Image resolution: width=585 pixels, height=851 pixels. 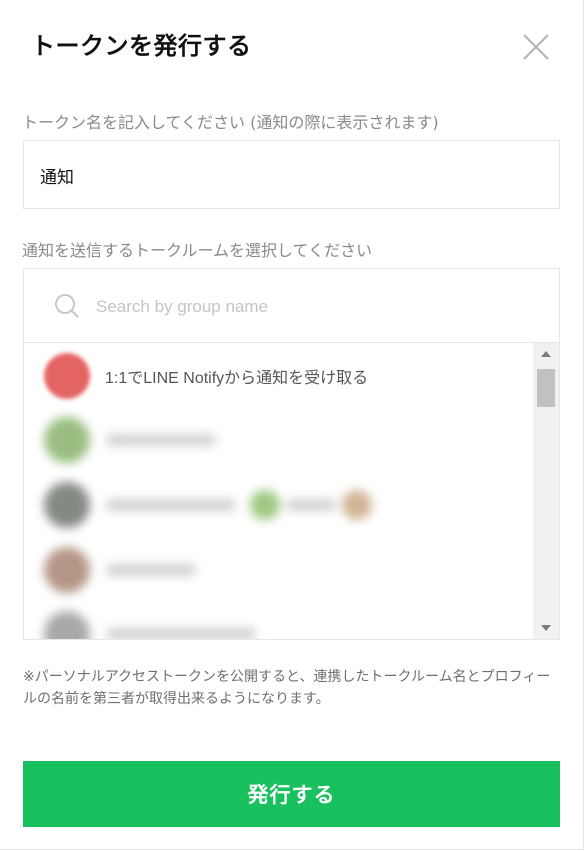 I want to click on issue-token-button: 発行する, so click(x=291, y=794).